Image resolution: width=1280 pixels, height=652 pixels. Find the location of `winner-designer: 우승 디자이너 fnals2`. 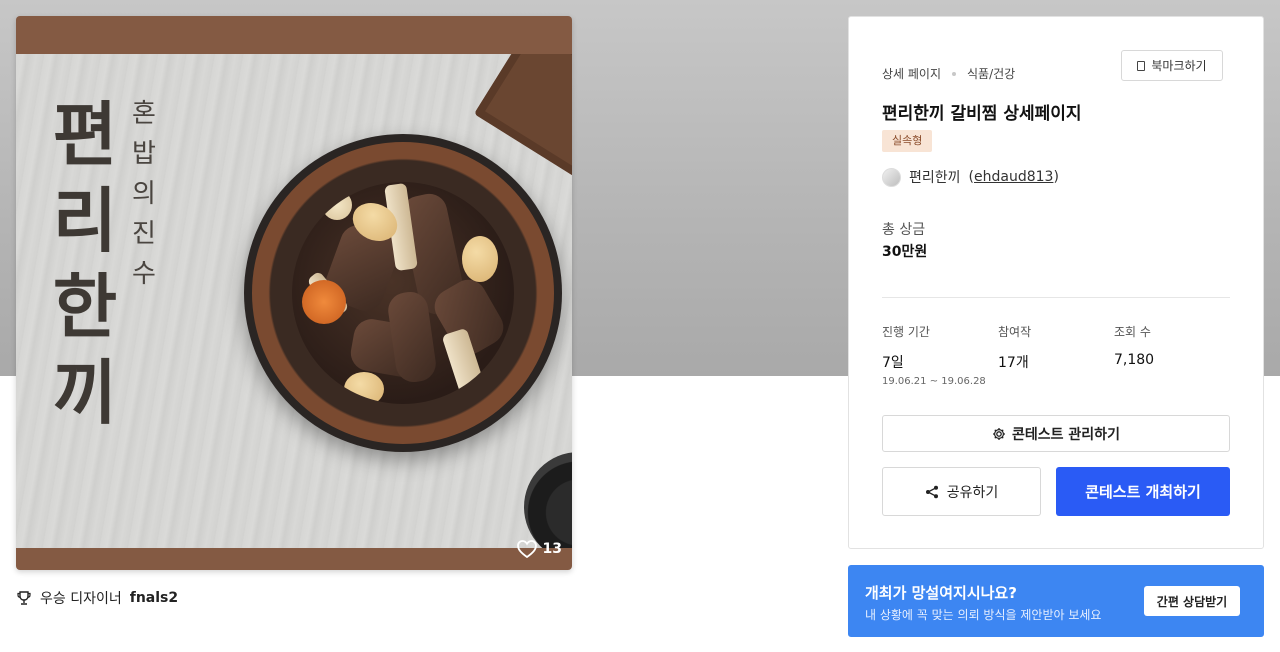

winner-designer: 우승 디자이너 fnals2 is located at coordinates (97, 598).